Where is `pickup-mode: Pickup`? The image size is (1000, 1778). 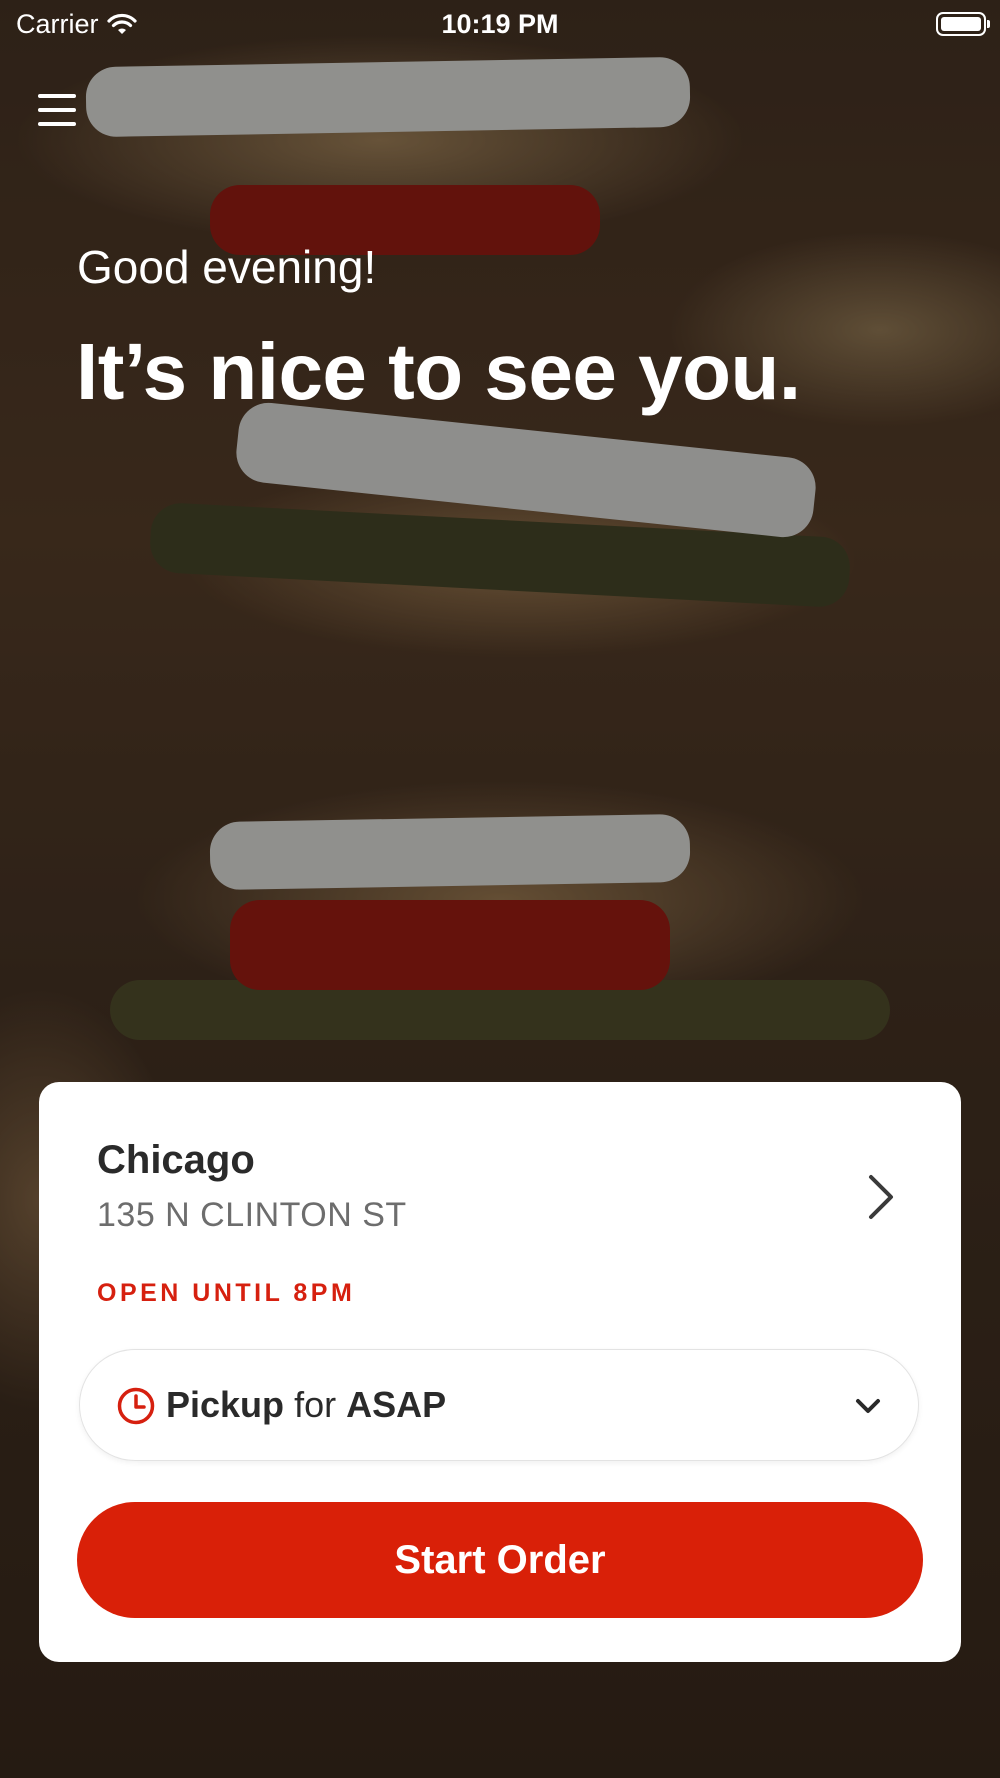 pickup-mode: Pickup is located at coordinates (225, 1404).